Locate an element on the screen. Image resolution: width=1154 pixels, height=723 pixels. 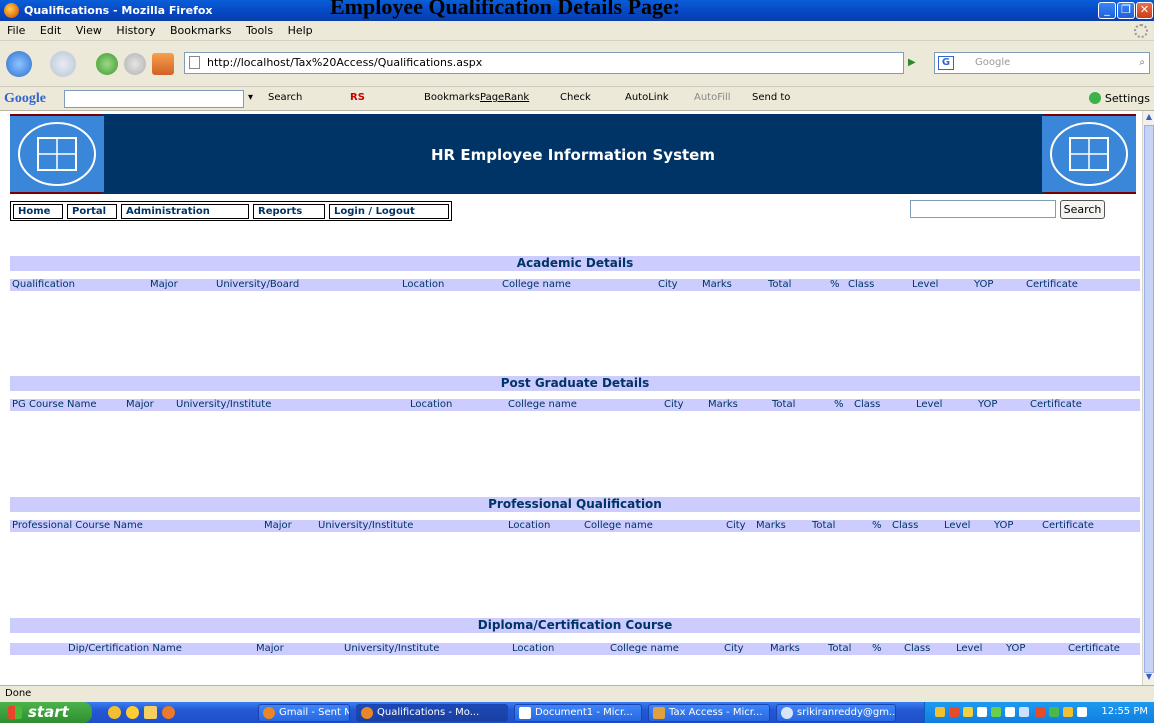
section-title-post-graduate: Post Graduate Details is located at coordinates (575, 383).